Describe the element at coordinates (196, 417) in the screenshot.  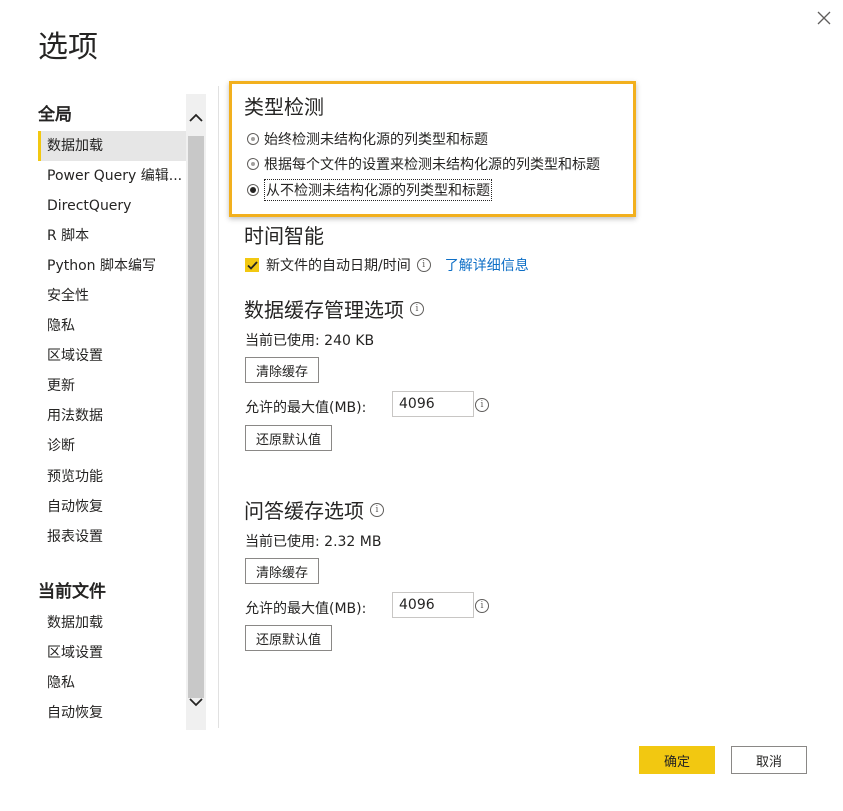
I see `scroll-thumb` at that location.